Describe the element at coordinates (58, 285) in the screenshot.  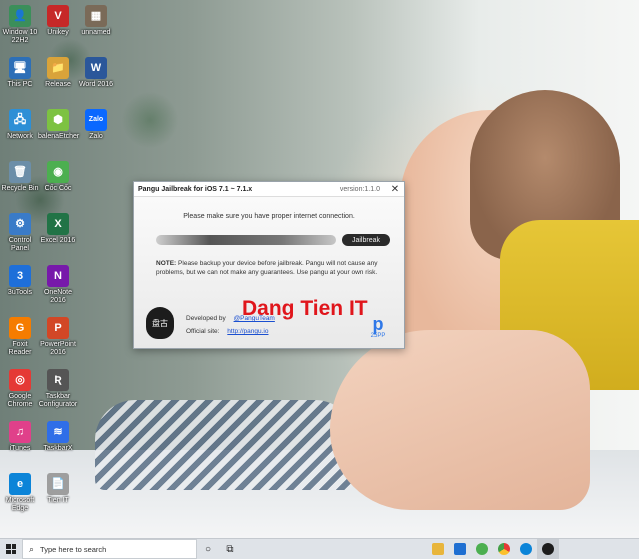
I see `desktop-icon: N OneNote 2016` at that location.